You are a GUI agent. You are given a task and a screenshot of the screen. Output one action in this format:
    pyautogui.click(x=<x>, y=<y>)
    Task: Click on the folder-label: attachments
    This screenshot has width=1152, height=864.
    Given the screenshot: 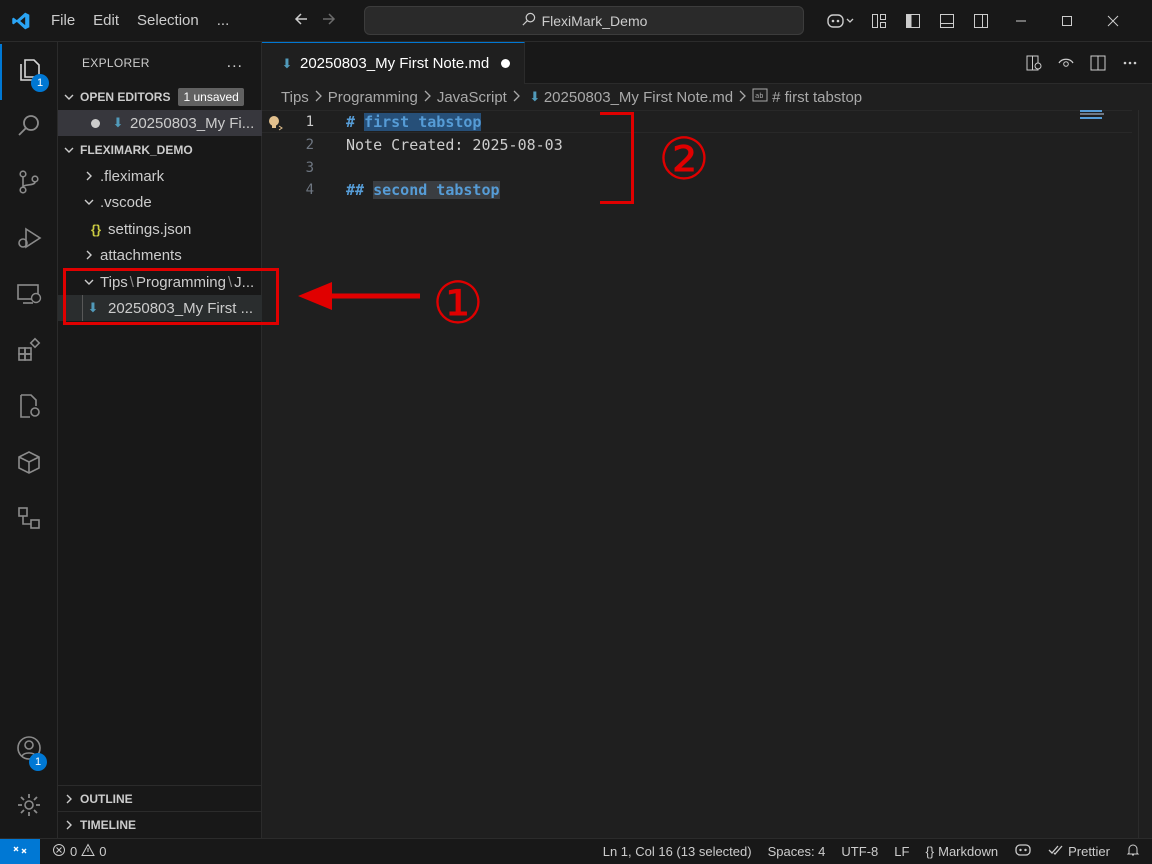 What is the action you would take?
    pyautogui.click(x=141, y=255)
    